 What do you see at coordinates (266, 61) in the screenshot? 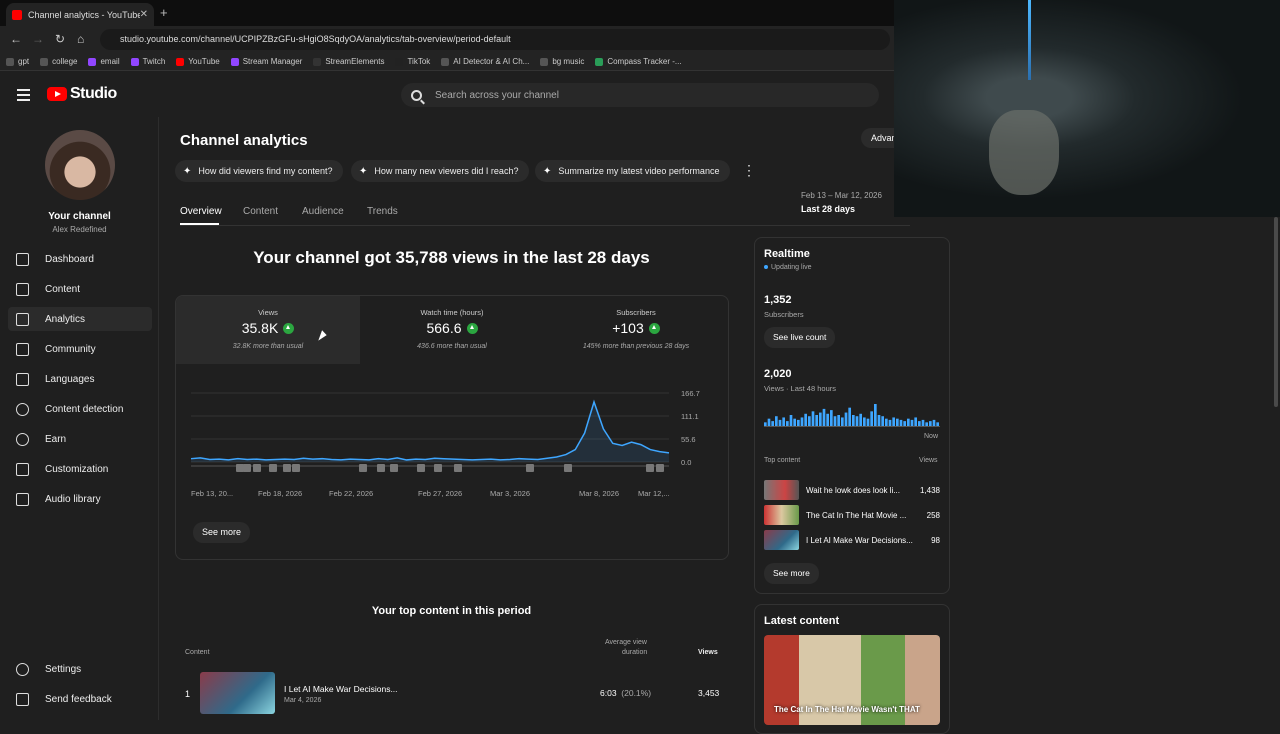
I see `bookmark-item: Stream Manager` at bounding box center [266, 61].